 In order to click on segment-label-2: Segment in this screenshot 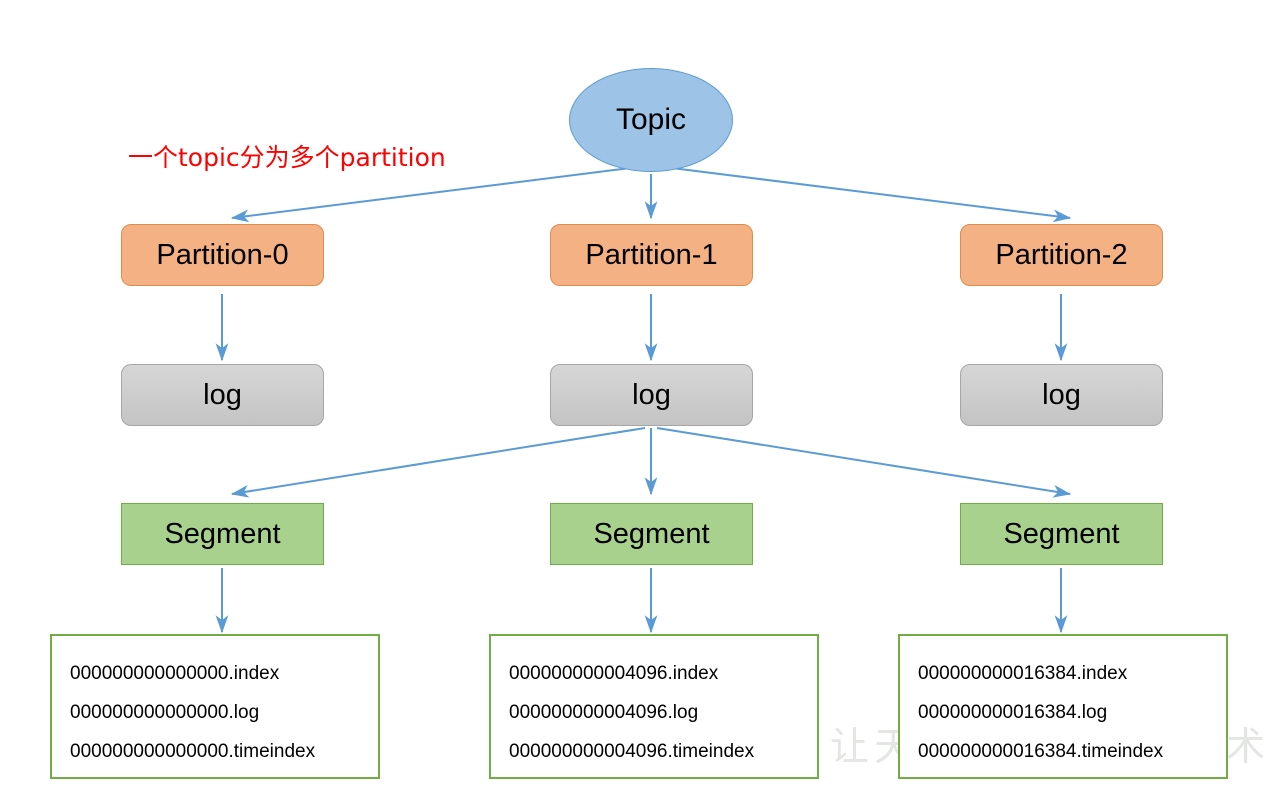, I will do `click(1061, 533)`.